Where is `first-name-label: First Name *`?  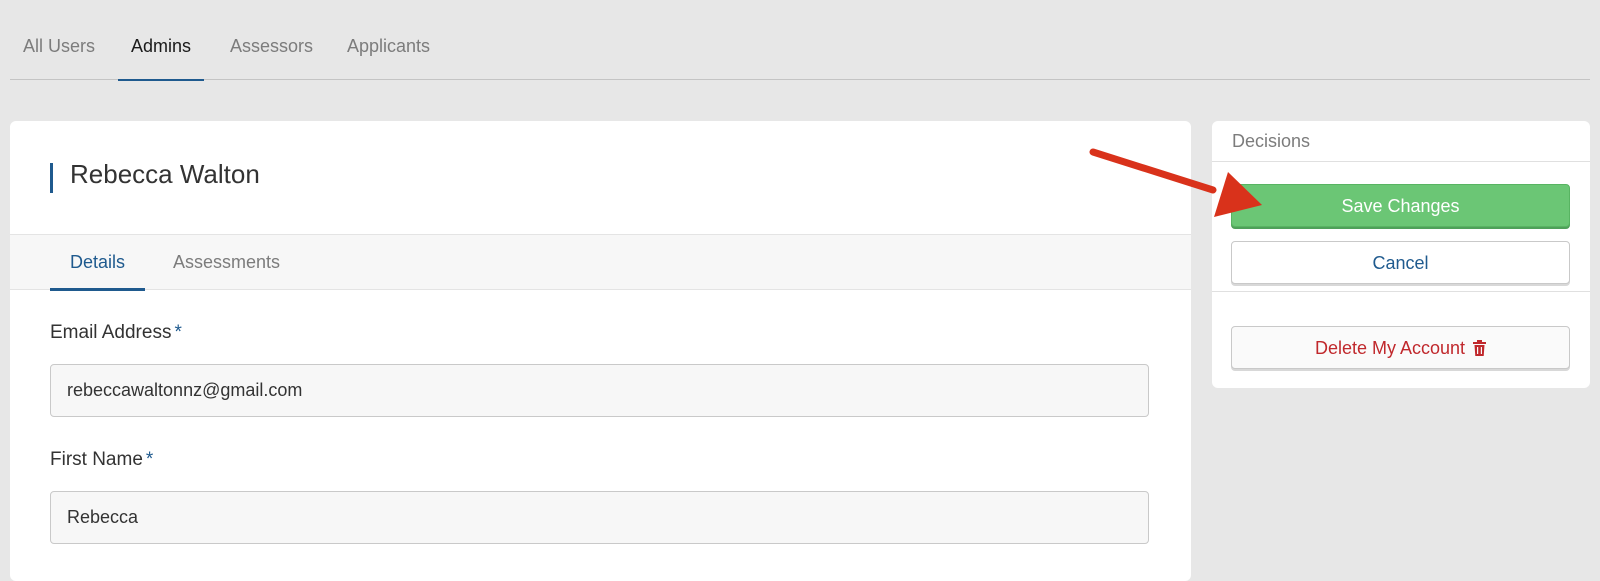 first-name-label: First Name * is located at coordinates (102, 459).